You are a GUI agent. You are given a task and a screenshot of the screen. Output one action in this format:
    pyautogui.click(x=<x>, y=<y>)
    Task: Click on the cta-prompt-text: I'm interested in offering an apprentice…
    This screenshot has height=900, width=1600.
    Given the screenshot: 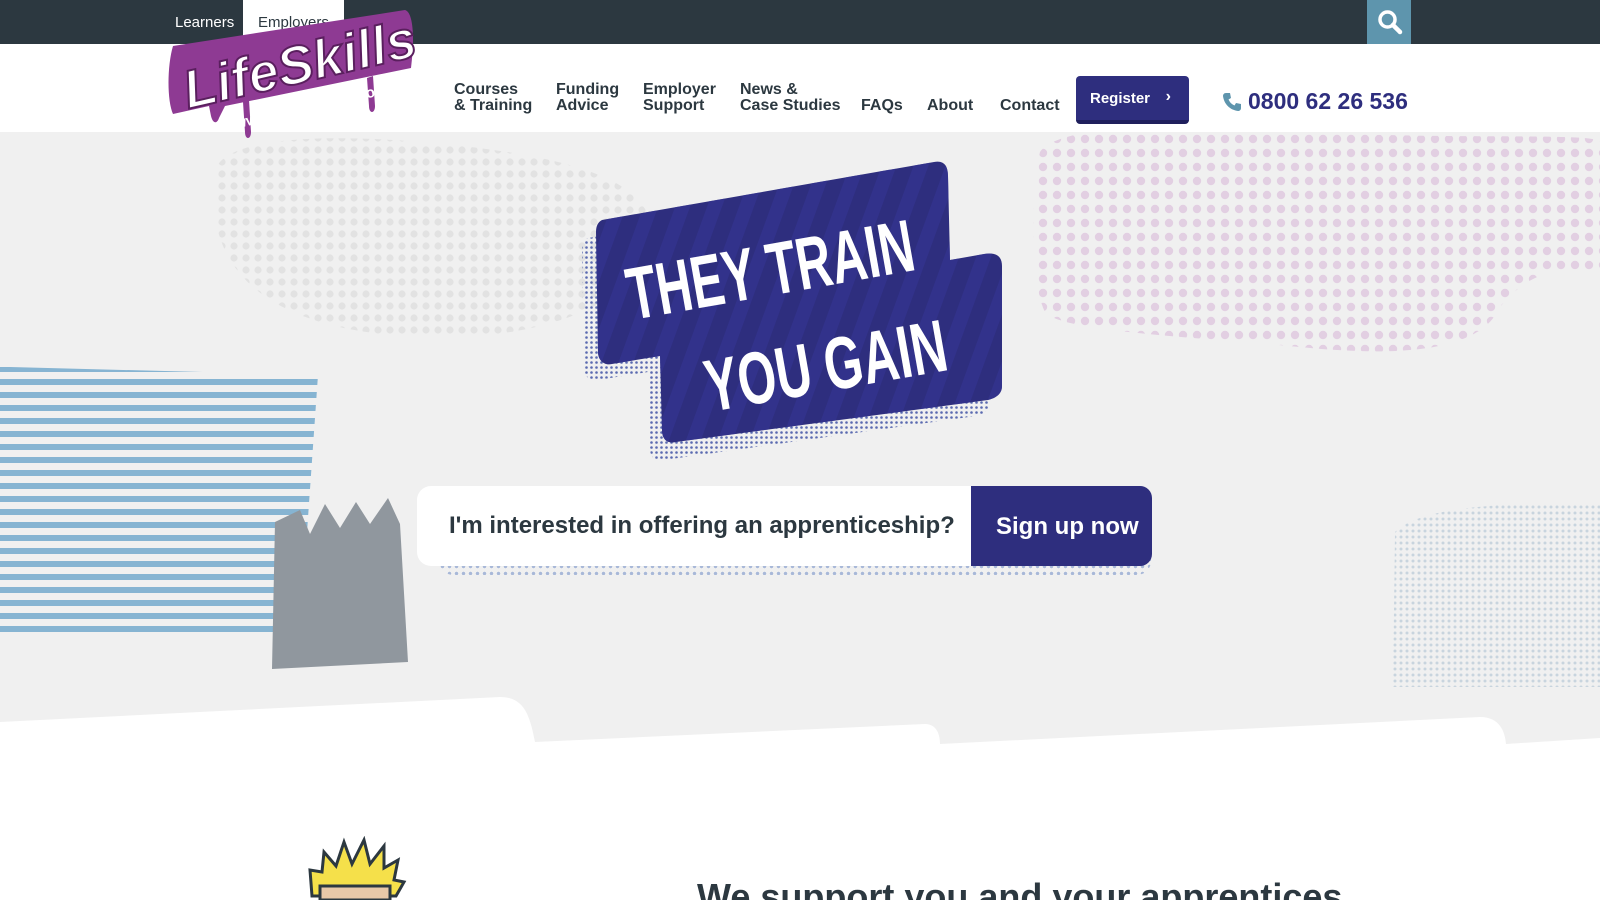 What is the action you would take?
    pyautogui.click(x=702, y=525)
    